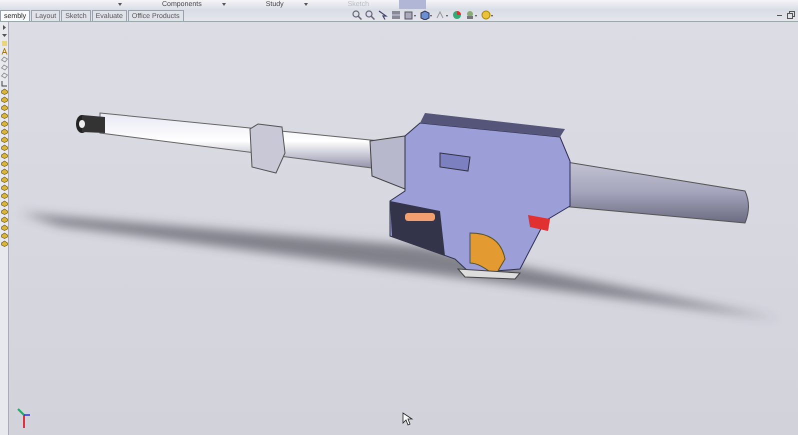  I want to click on zoom-area-icon, so click(369, 15).